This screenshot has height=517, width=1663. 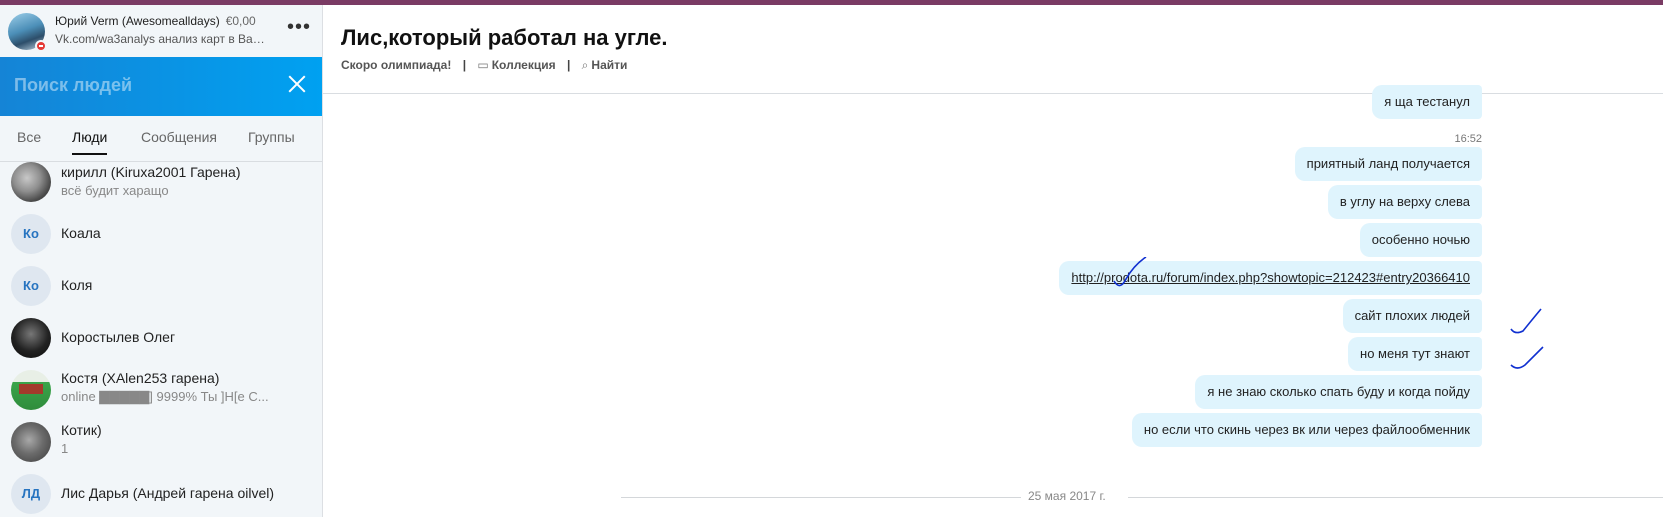 I want to click on more-options-icon: •••, so click(x=299, y=27).